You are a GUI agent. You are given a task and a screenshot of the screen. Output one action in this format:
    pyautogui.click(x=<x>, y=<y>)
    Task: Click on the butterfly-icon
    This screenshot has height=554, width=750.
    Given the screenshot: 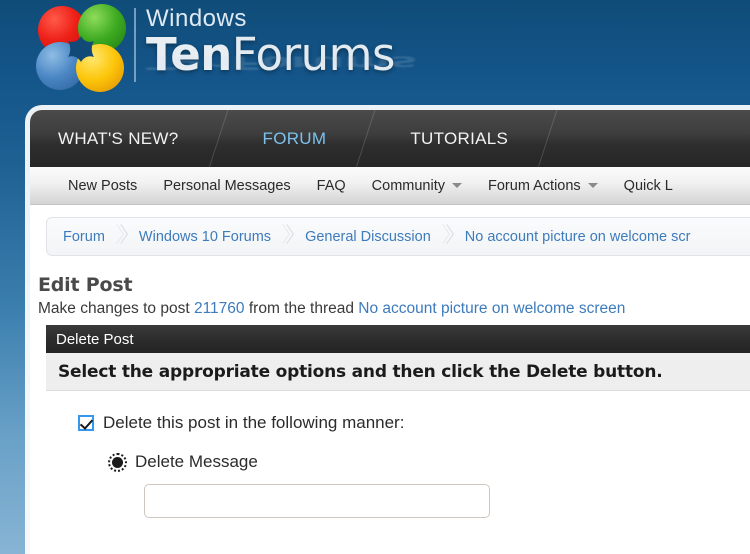 What is the action you would take?
    pyautogui.click(x=81, y=49)
    